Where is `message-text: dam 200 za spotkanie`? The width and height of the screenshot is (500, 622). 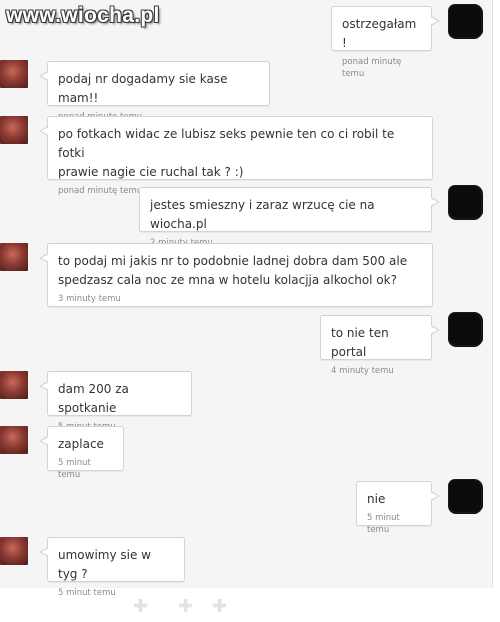
message-text: dam 200 za spotkanie is located at coordinates (95, 398).